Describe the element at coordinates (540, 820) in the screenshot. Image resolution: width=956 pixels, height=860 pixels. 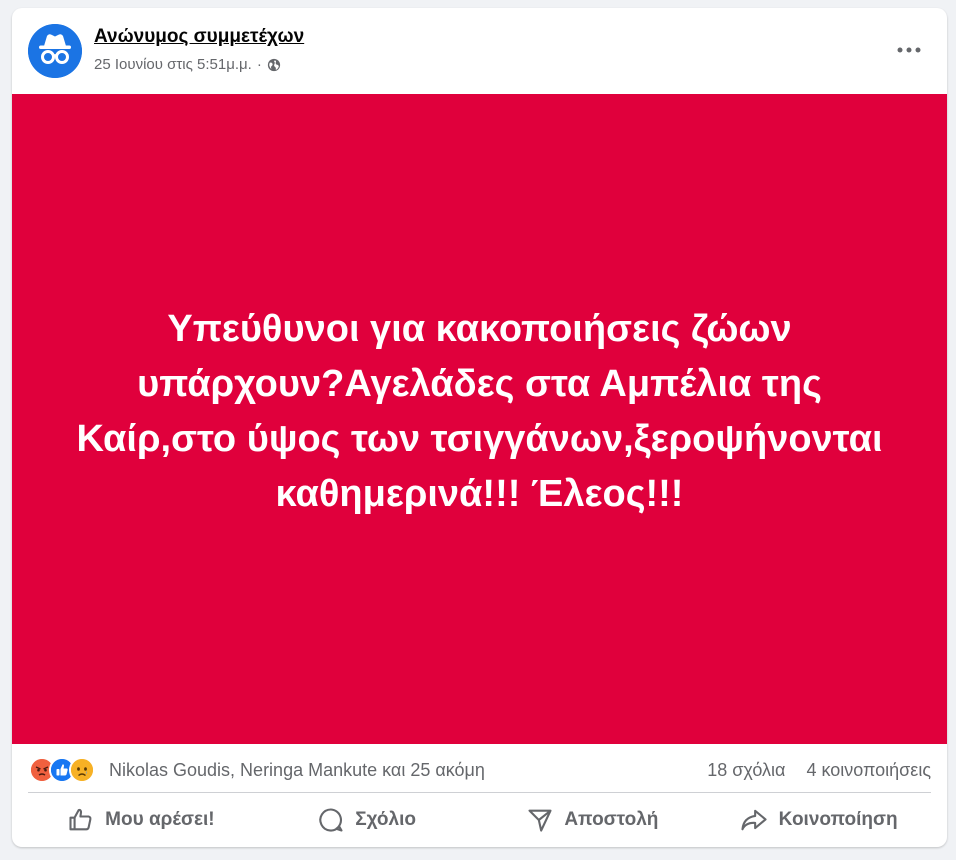
I see `send-icon` at that location.